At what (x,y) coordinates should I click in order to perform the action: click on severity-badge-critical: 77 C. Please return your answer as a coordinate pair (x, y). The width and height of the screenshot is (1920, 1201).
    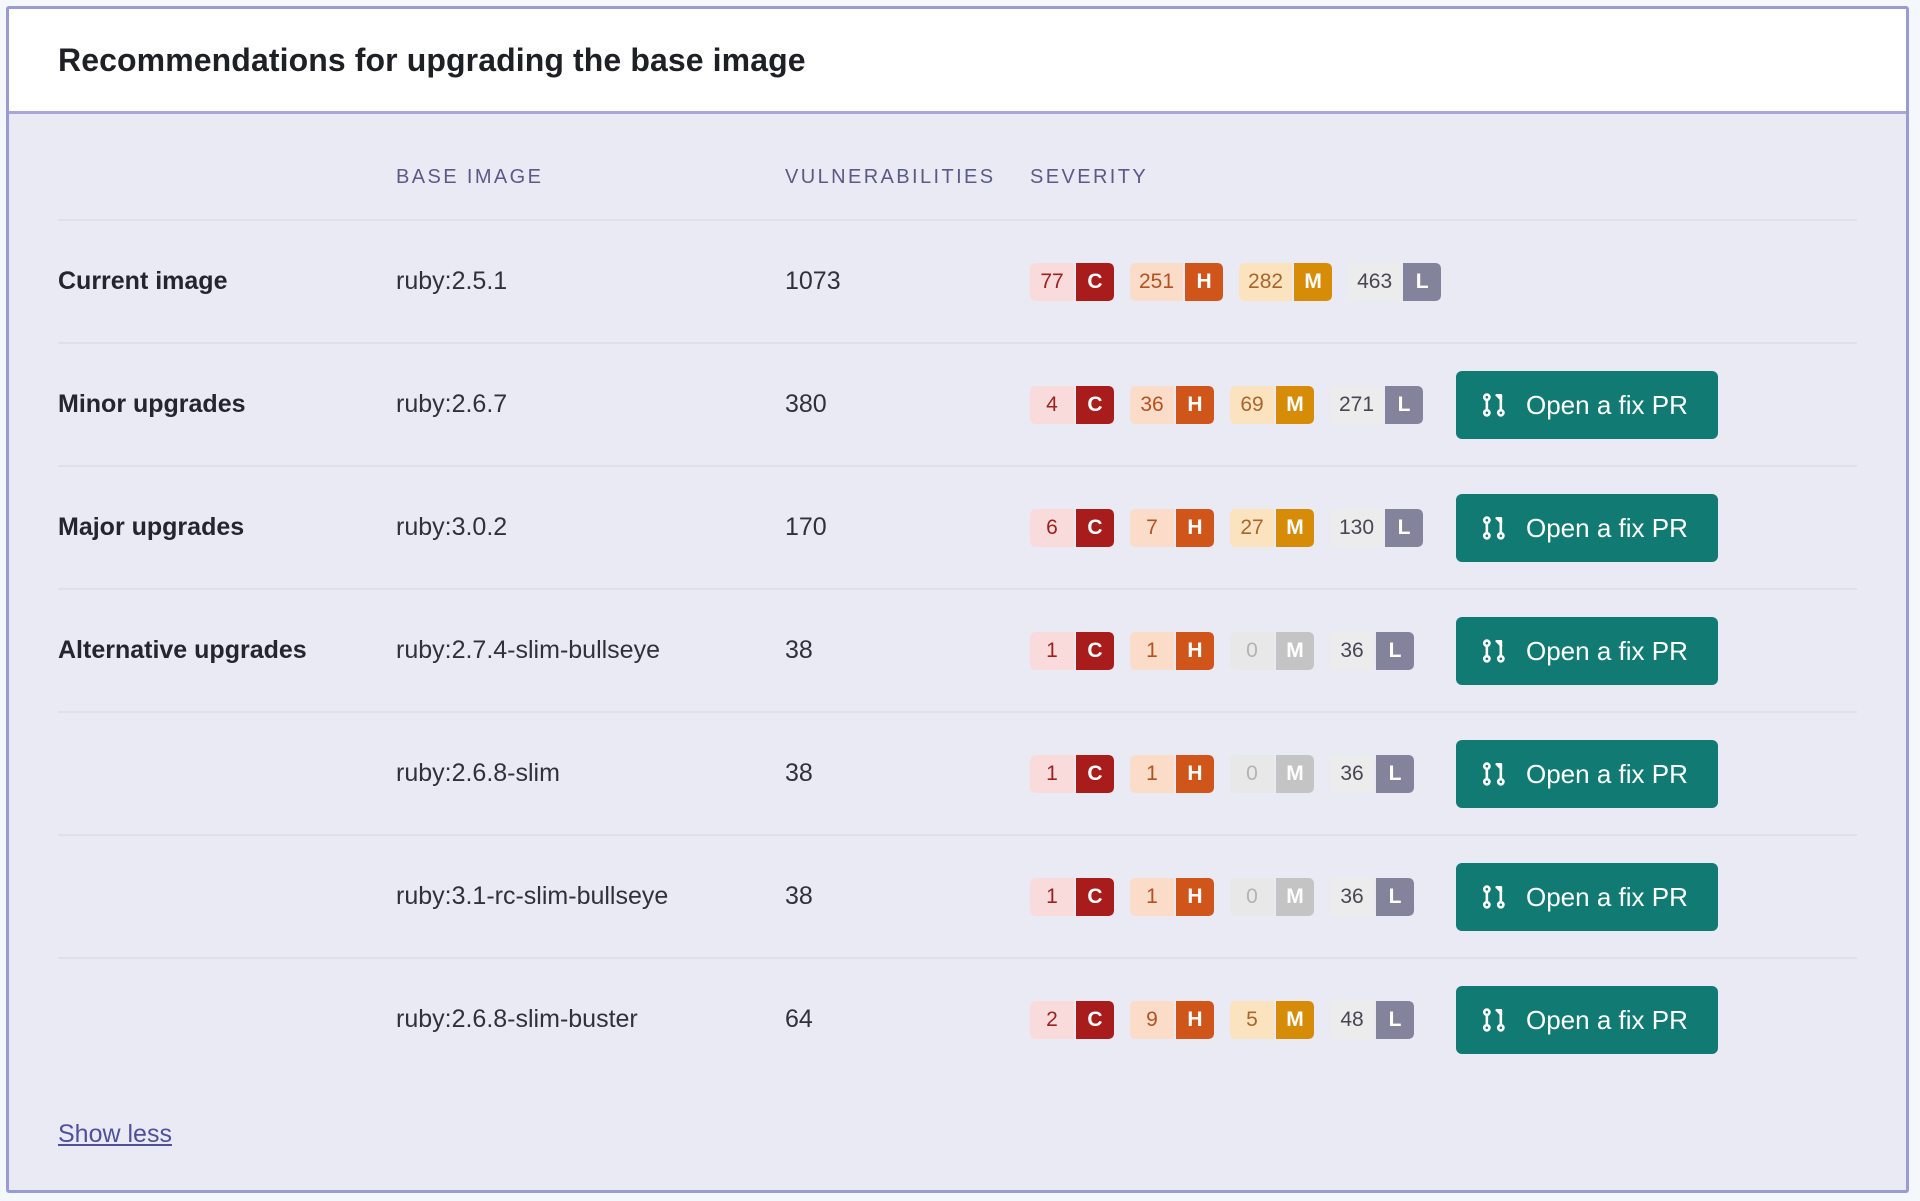
    Looking at the image, I should click on (1072, 281).